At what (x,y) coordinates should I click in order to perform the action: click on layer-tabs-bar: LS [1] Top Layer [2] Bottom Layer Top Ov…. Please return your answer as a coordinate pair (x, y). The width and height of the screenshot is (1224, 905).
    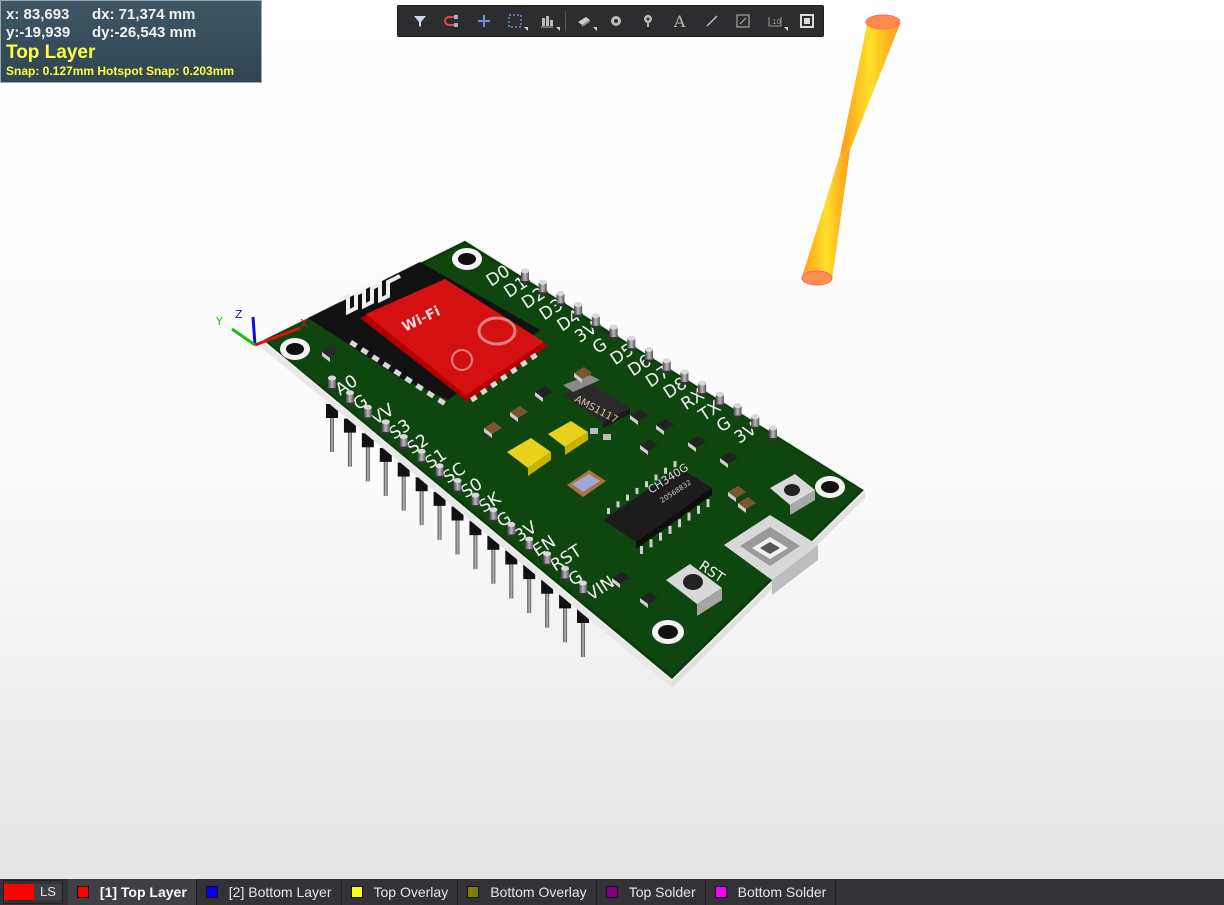
    Looking at the image, I should click on (612, 892).